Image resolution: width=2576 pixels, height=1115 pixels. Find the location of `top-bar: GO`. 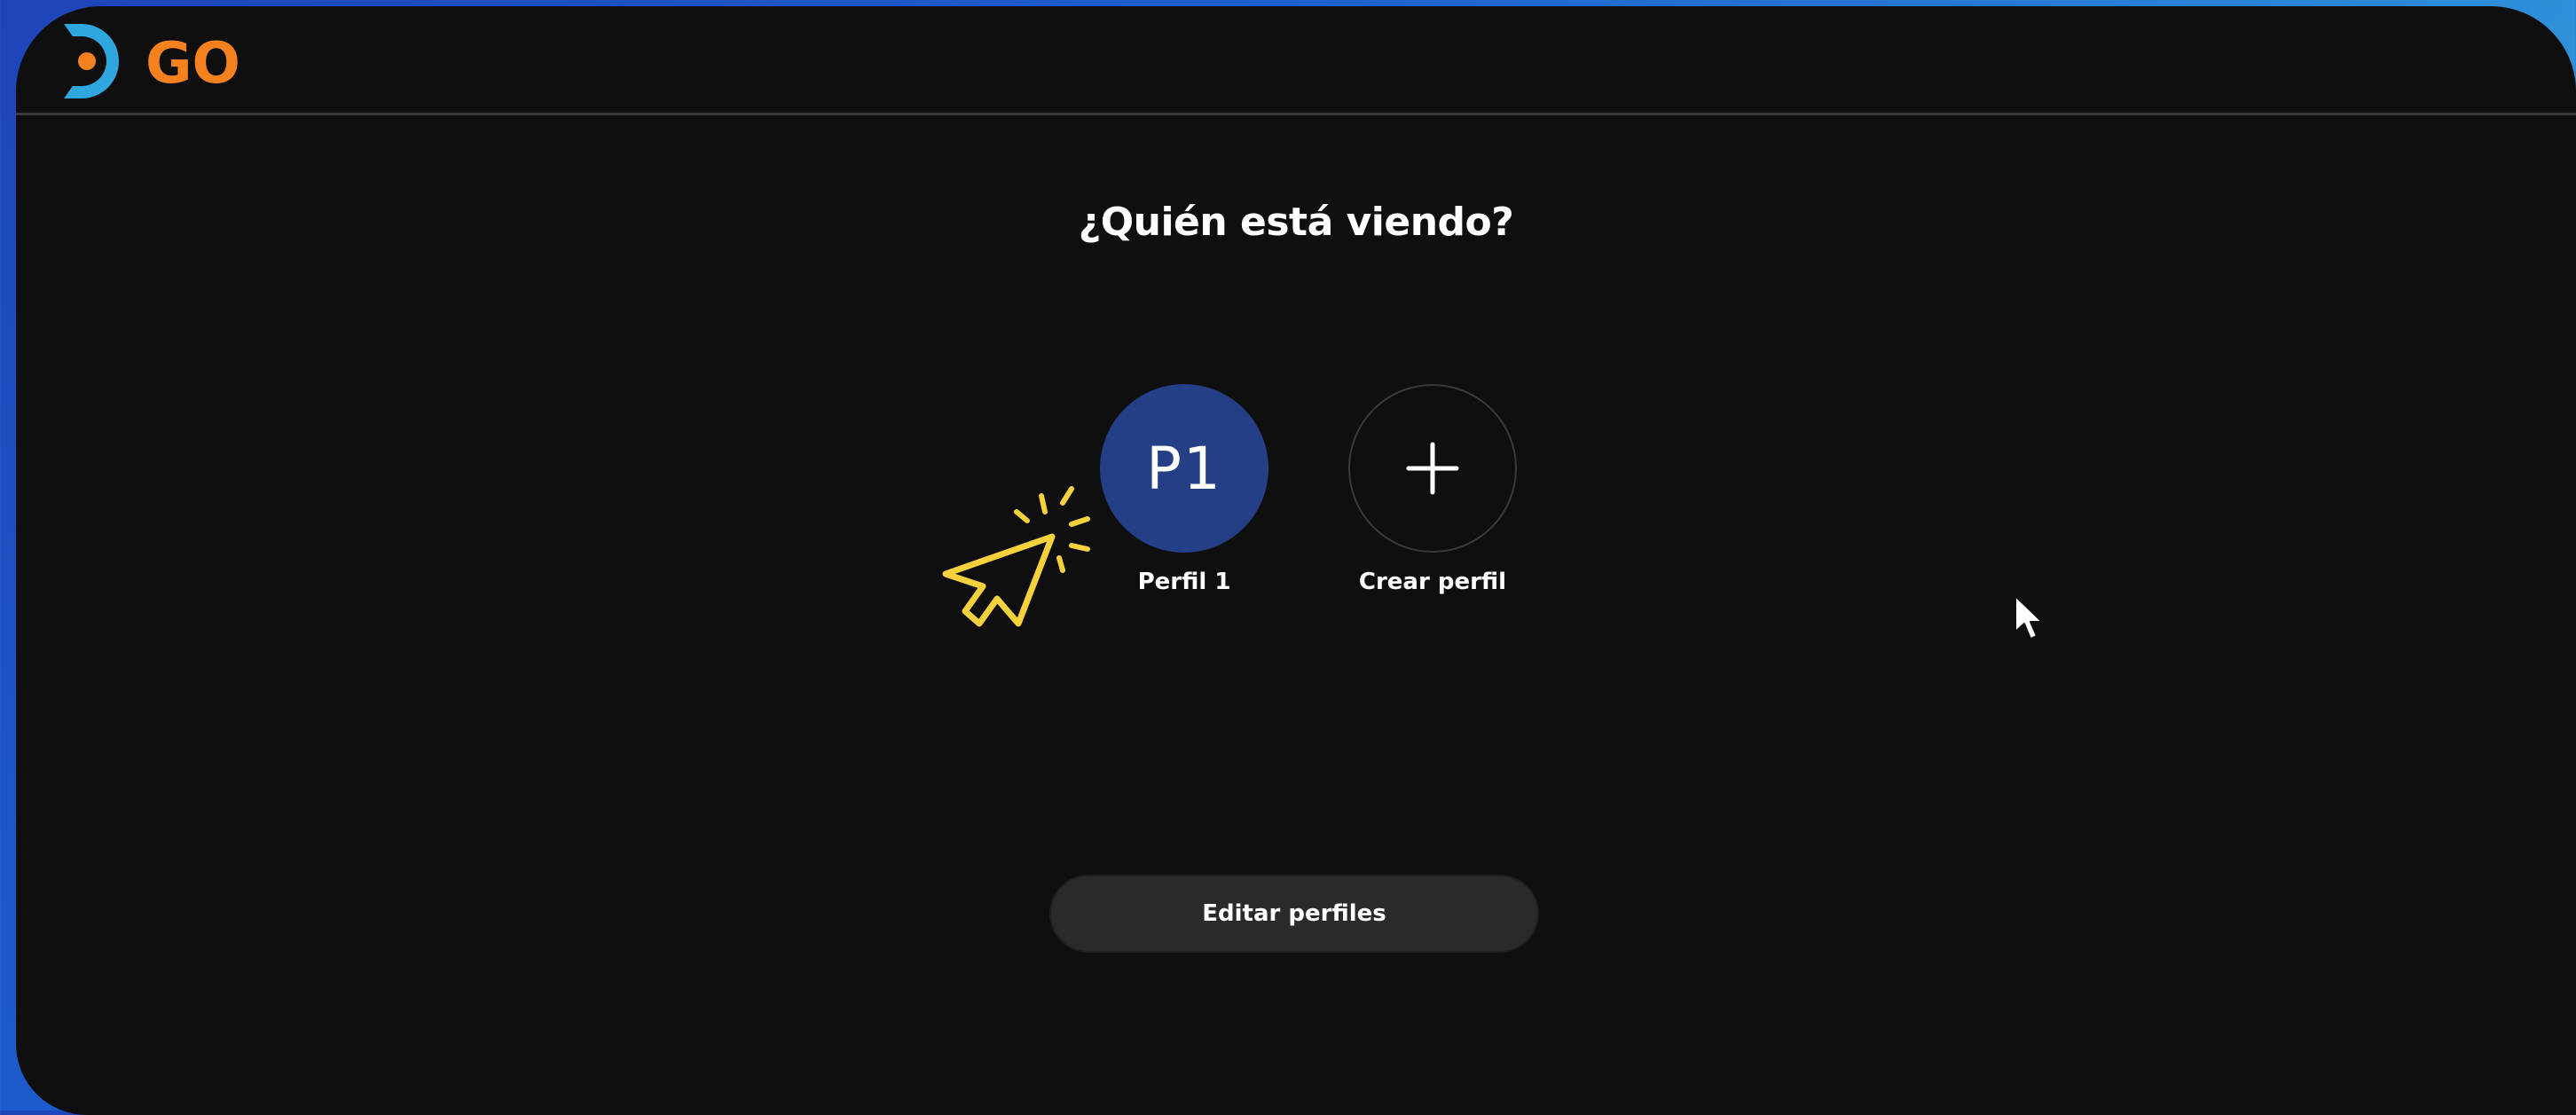

top-bar: GO is located at coordinates (1296, 60).